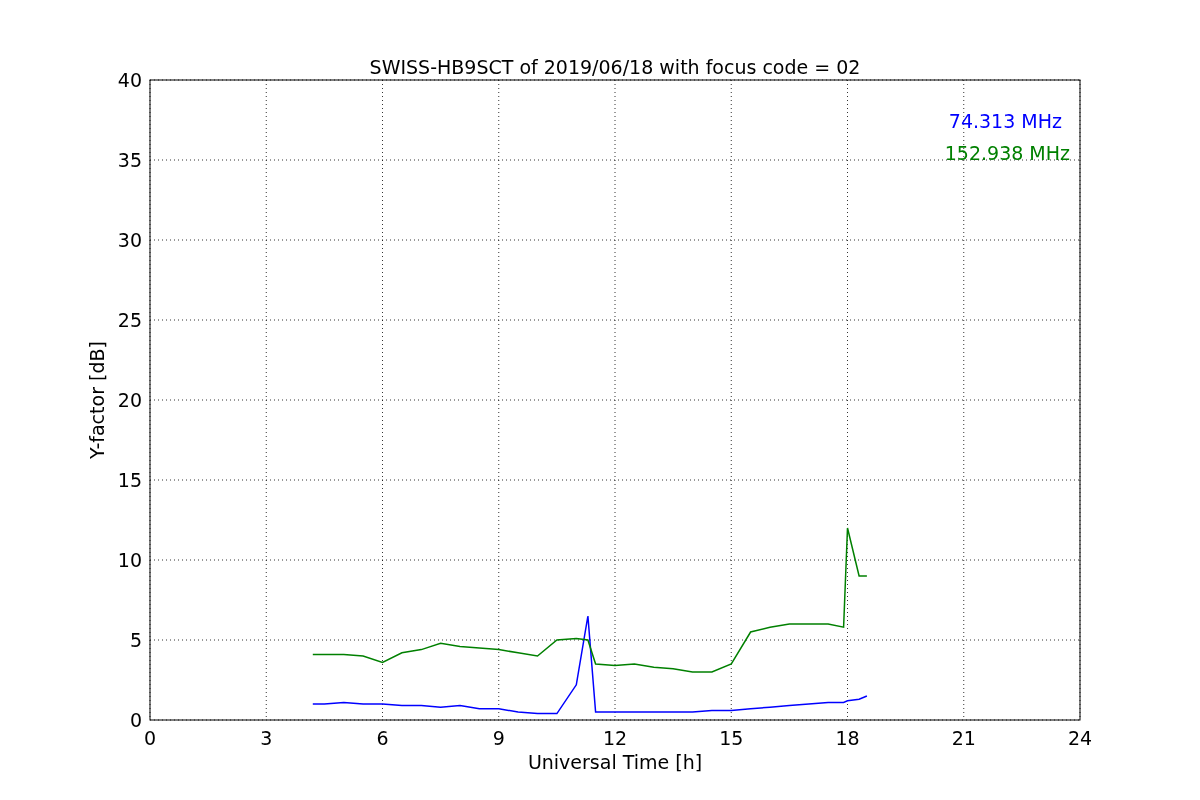 Image resolution: width=1200 pixels, height=800 pixels. Describe the element at coordinates (1007, 153) in the screenshot. I see `series-label: 152.938 MHz` at that location.